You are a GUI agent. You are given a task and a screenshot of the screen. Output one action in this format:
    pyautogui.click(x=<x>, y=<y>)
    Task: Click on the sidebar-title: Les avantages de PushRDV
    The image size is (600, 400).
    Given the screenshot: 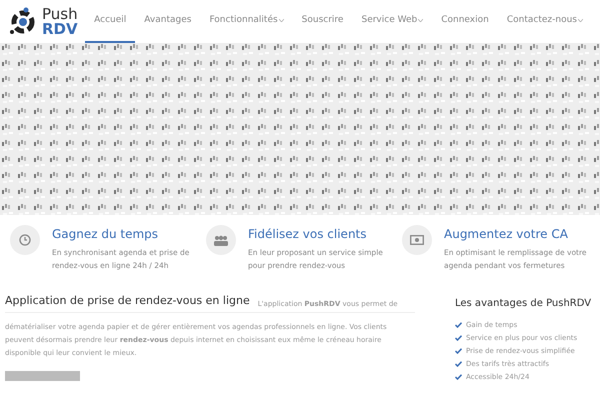 What is the action you would take?
    pyautogui.click(x=523, y=304)
    